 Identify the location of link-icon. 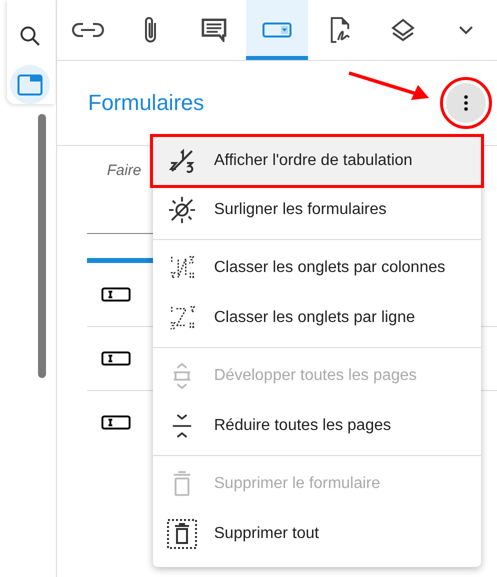
(88, 30).